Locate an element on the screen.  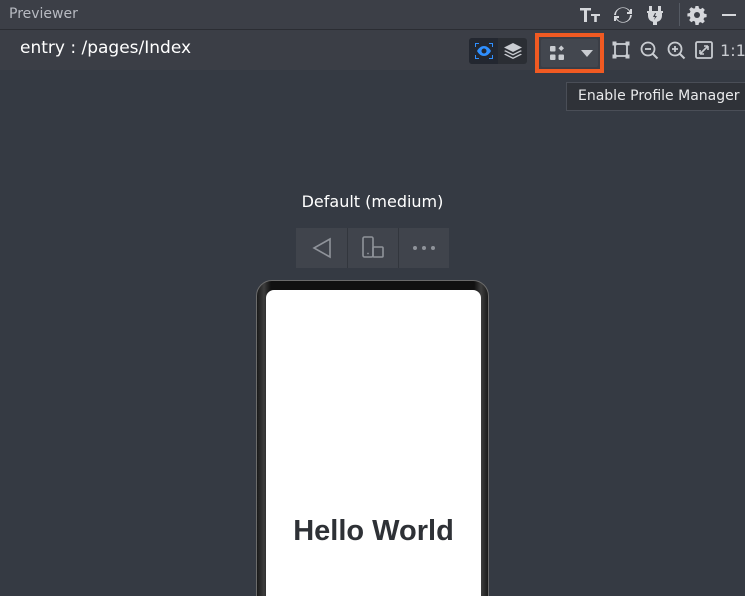
zoom-reset-button: 1:1 is located at coordinates (732, 50).